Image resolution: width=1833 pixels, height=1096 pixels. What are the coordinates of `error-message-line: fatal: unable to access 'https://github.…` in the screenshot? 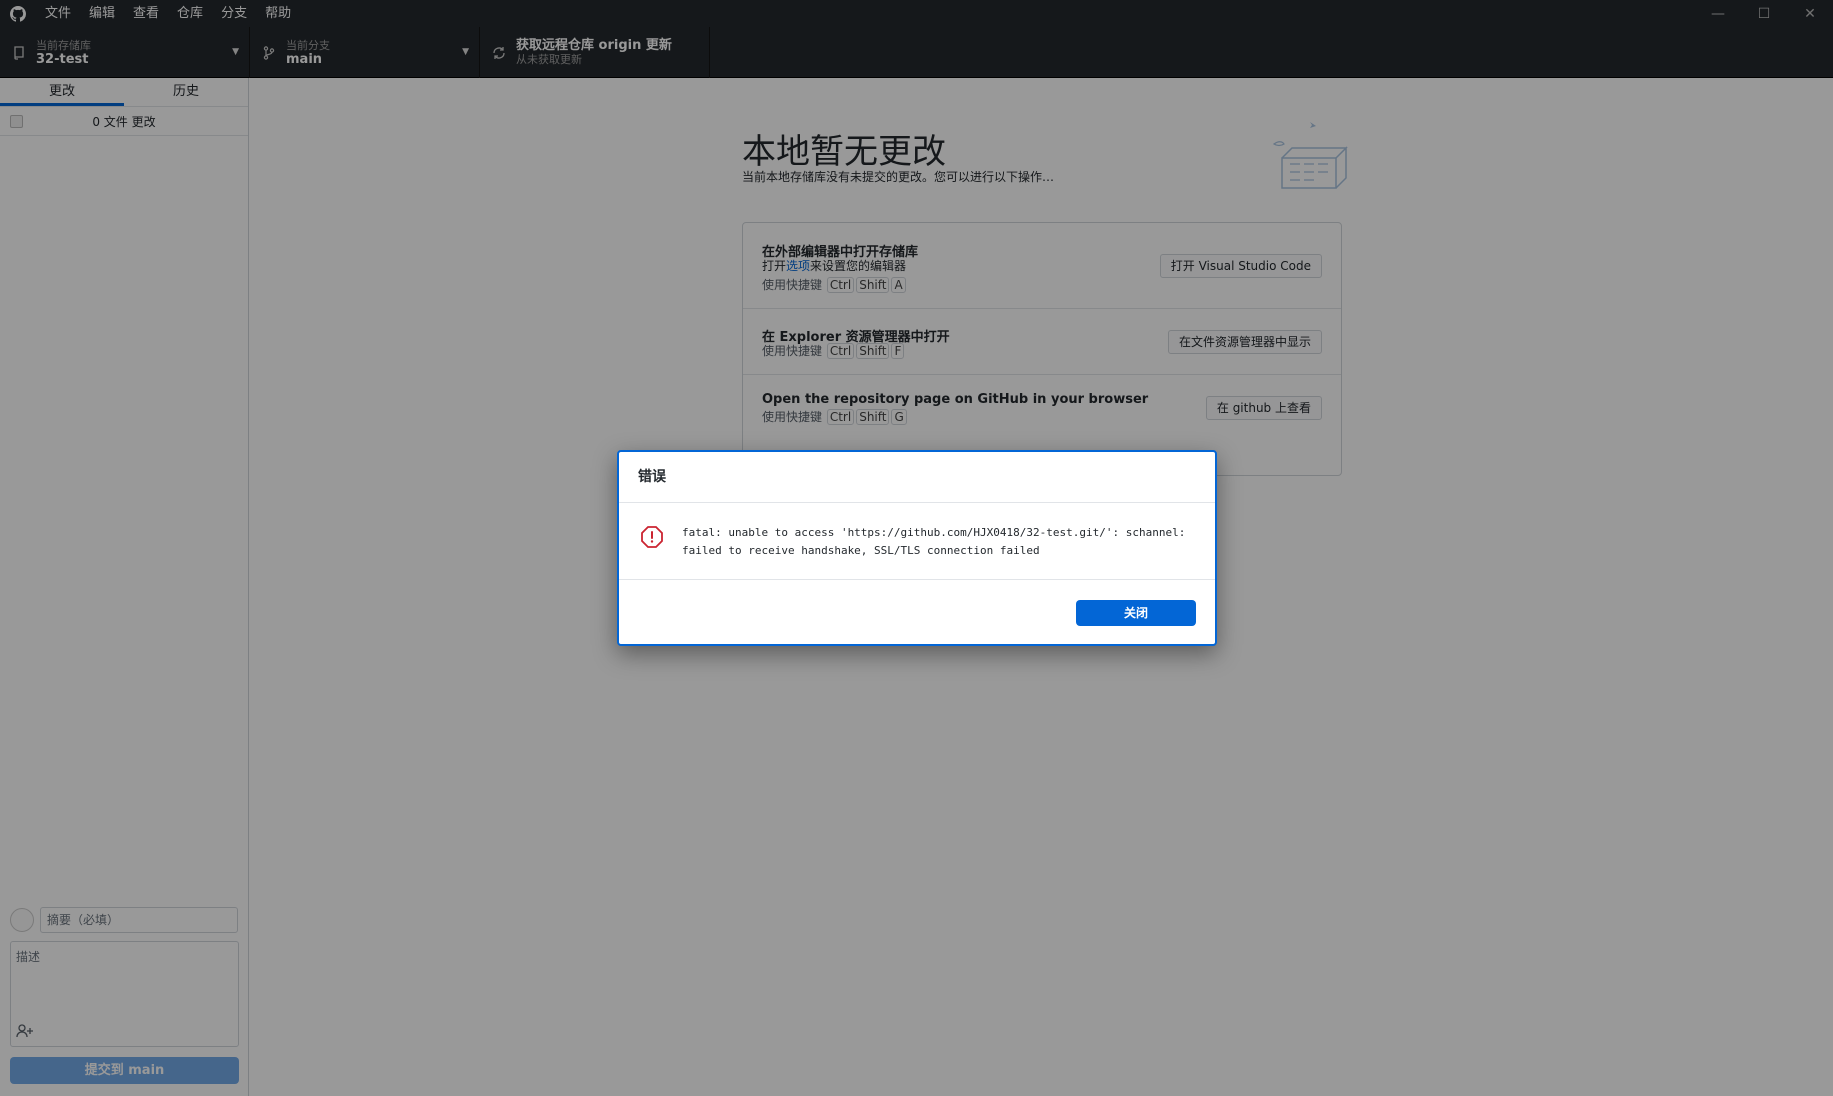 It's located at (934, 532).